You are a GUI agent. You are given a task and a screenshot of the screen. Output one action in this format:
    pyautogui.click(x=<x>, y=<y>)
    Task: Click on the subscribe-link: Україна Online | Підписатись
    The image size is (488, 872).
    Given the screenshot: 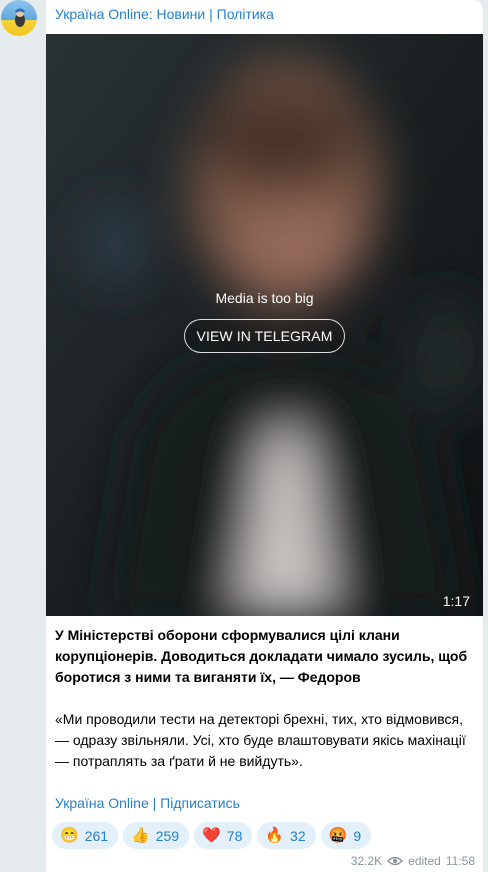 What is the action you would take?
    pyautogui.click(x=147, y=803)
    